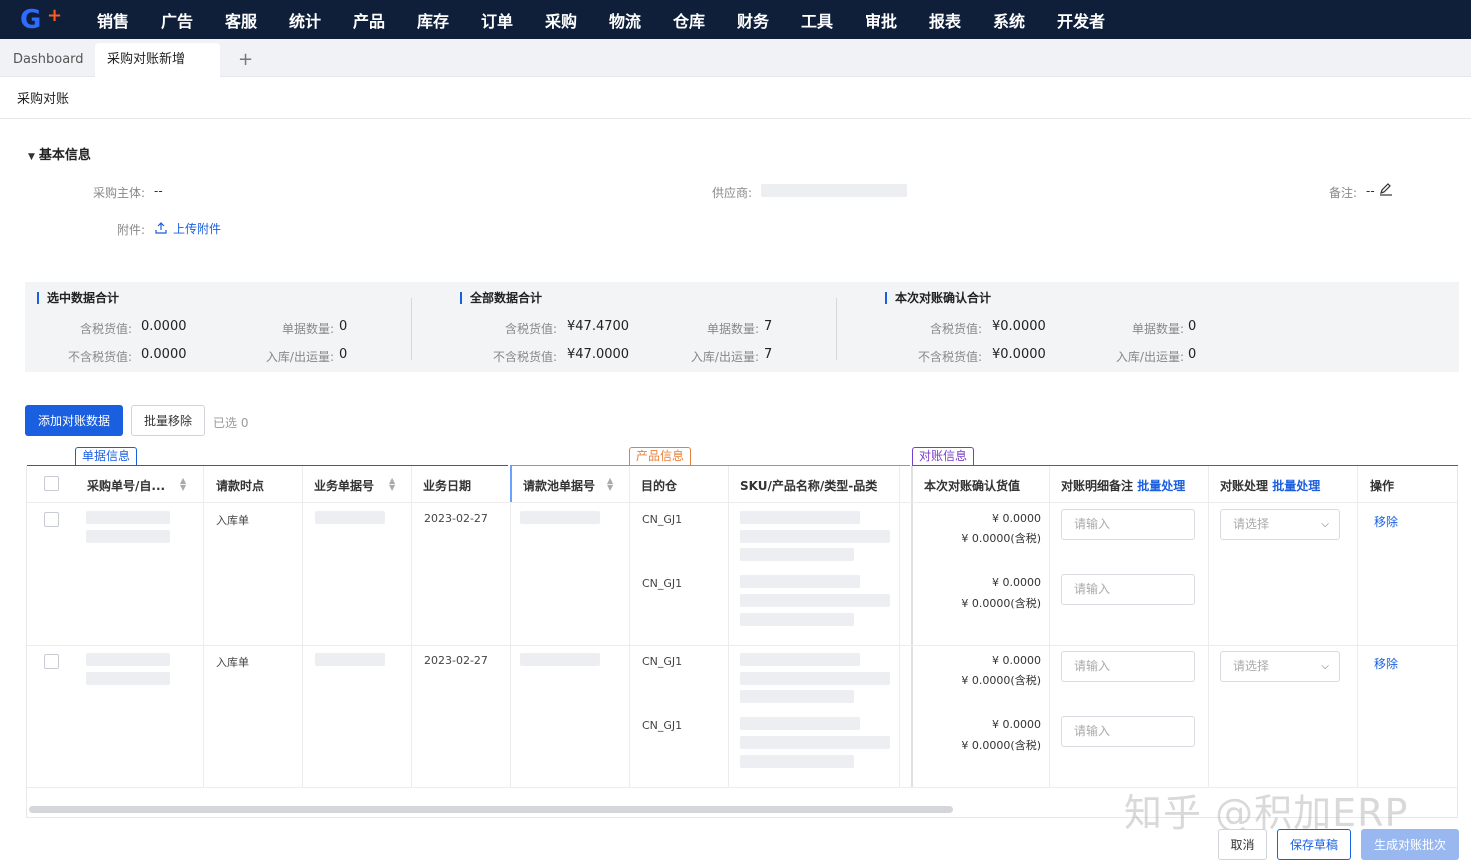  I want to click on nav-item-tools: 工具, so click(833, 20).